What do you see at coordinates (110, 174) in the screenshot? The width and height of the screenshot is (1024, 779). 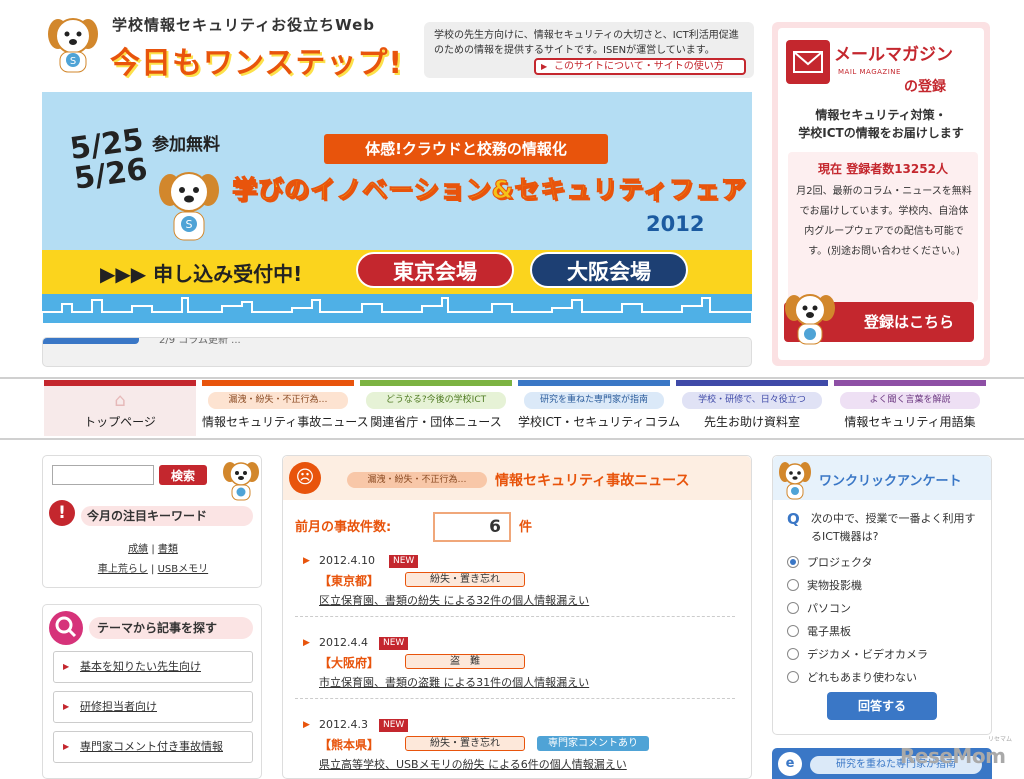 I see `banner-date-2: 5/26` at bounding box center [110, 174].